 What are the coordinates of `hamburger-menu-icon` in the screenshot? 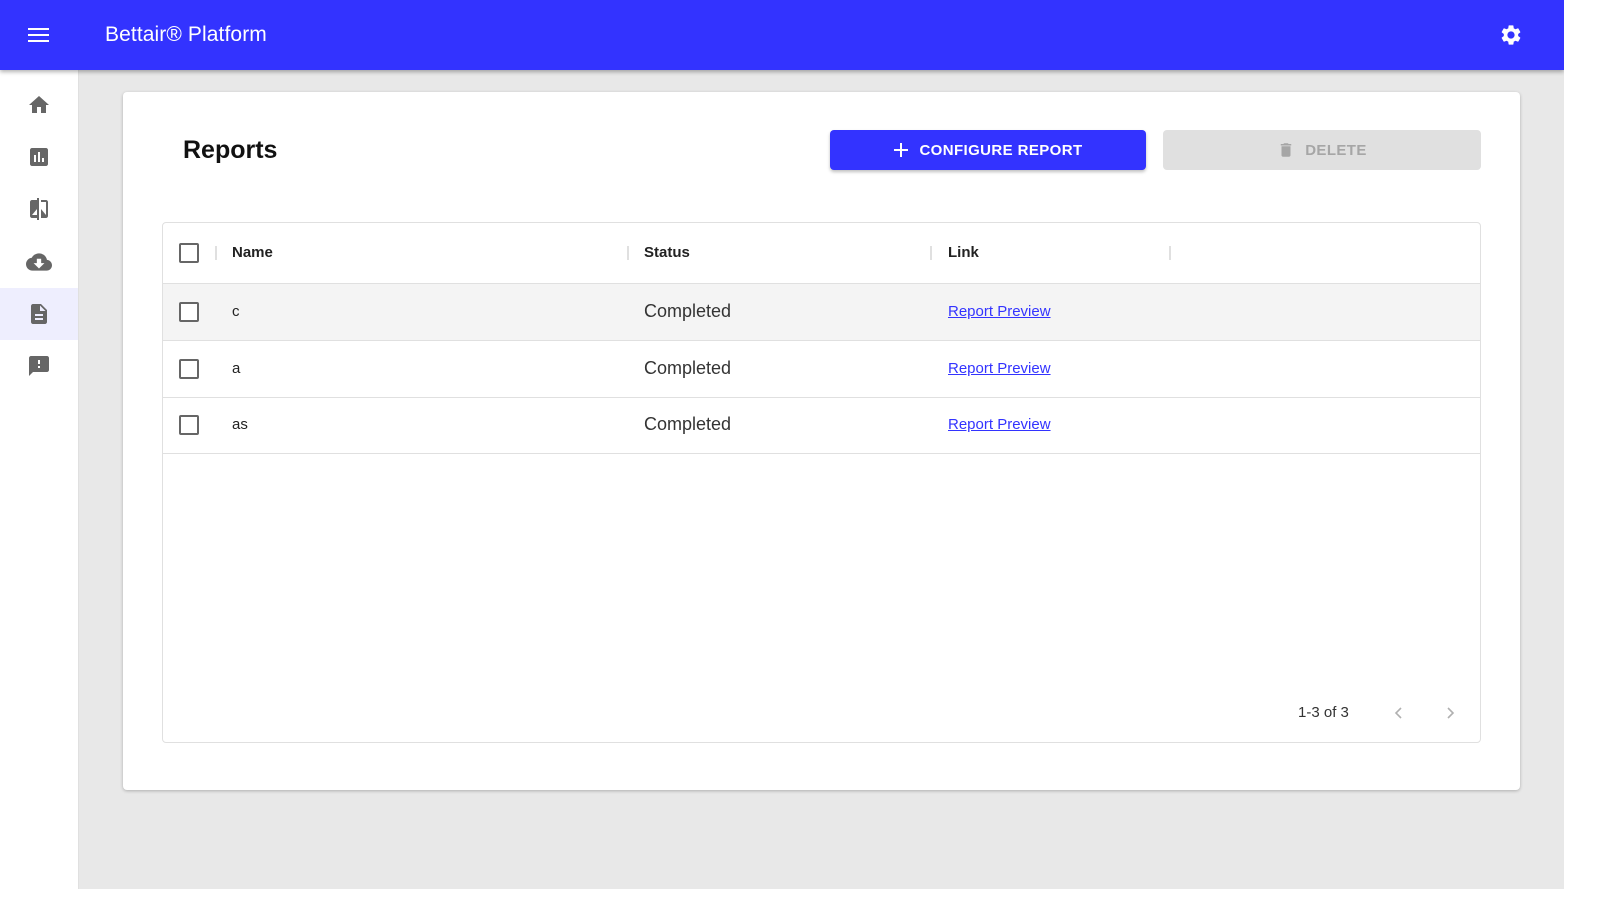 It's located at (38, 35).